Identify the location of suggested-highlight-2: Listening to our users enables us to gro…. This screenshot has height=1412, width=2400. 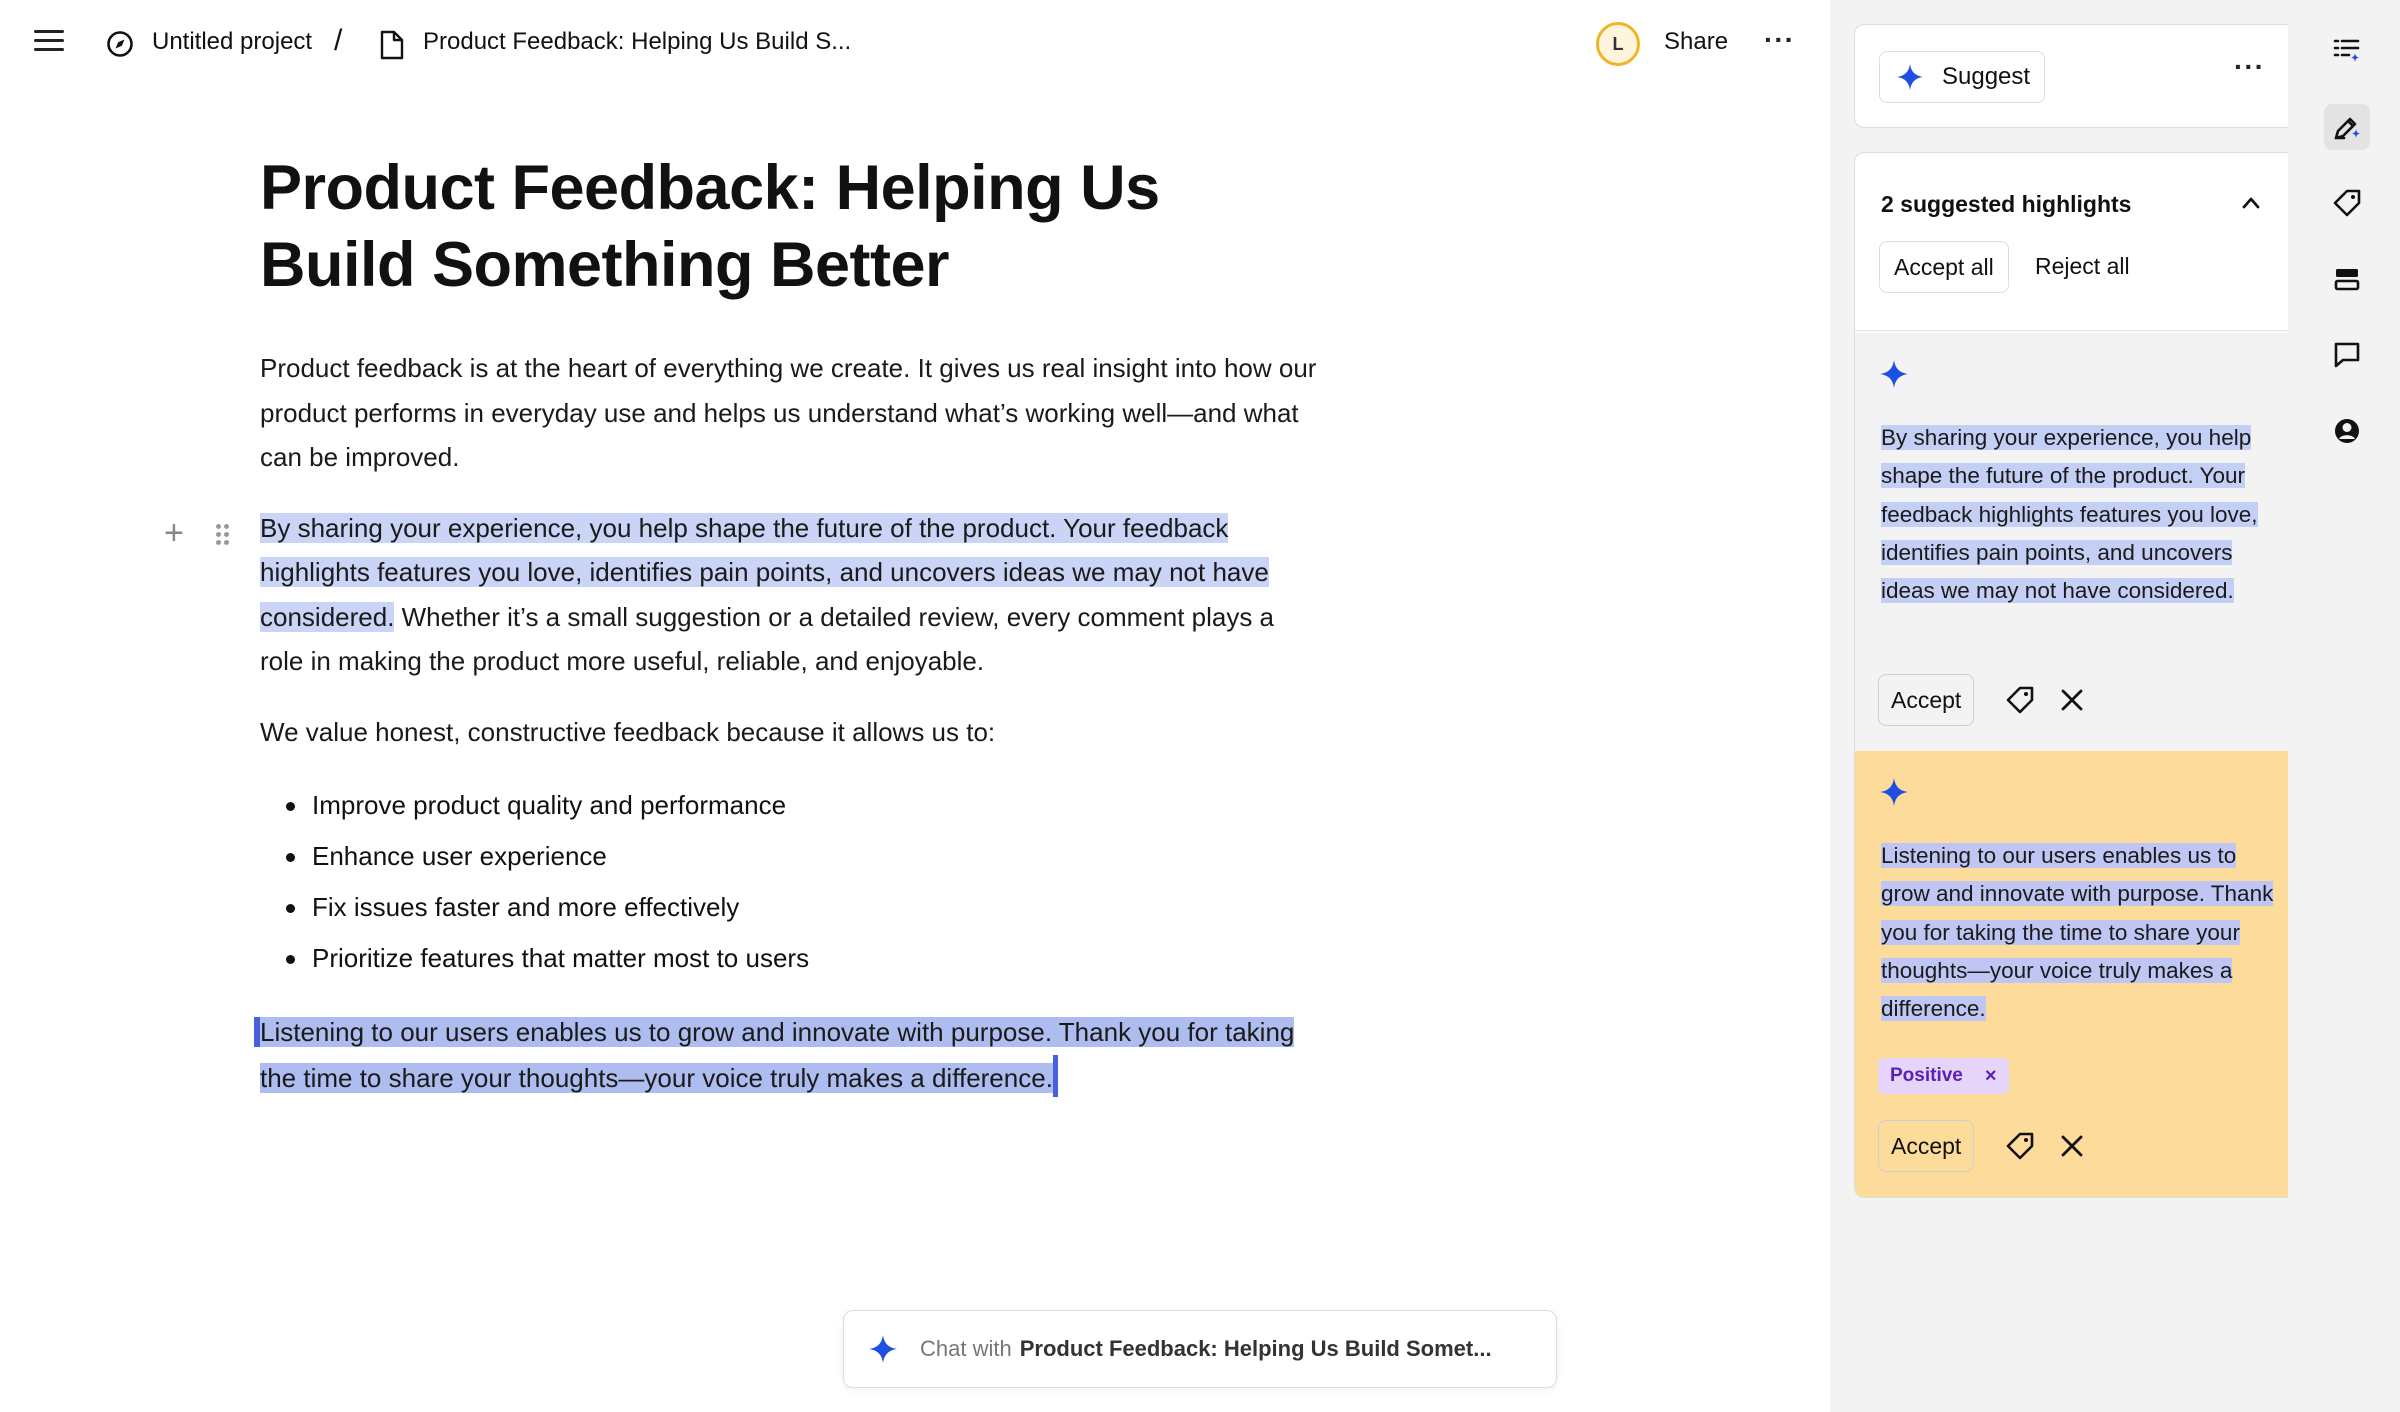
(777, 1055).